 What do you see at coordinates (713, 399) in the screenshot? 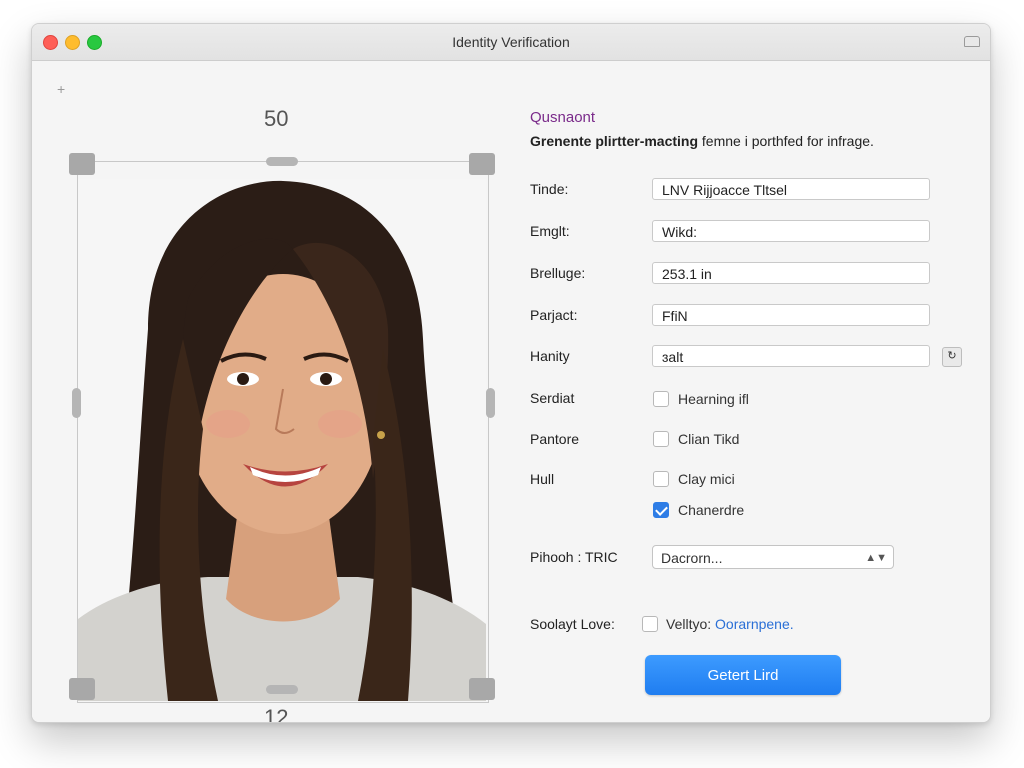
I see `checkbox-label: Hearning ifl` at bounding box center [713, 399].